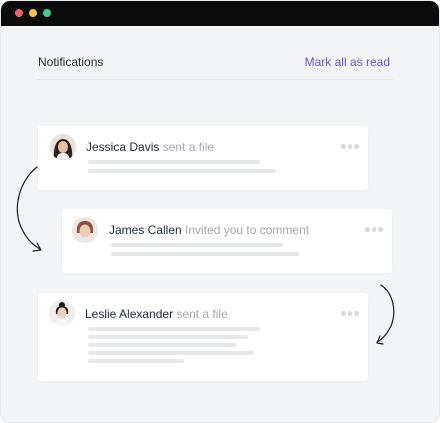 This screenshot has height=423, width=440. Describe the element at coordinates (47, 13) in the screenshot. I see `maximize-window-button` at that location.